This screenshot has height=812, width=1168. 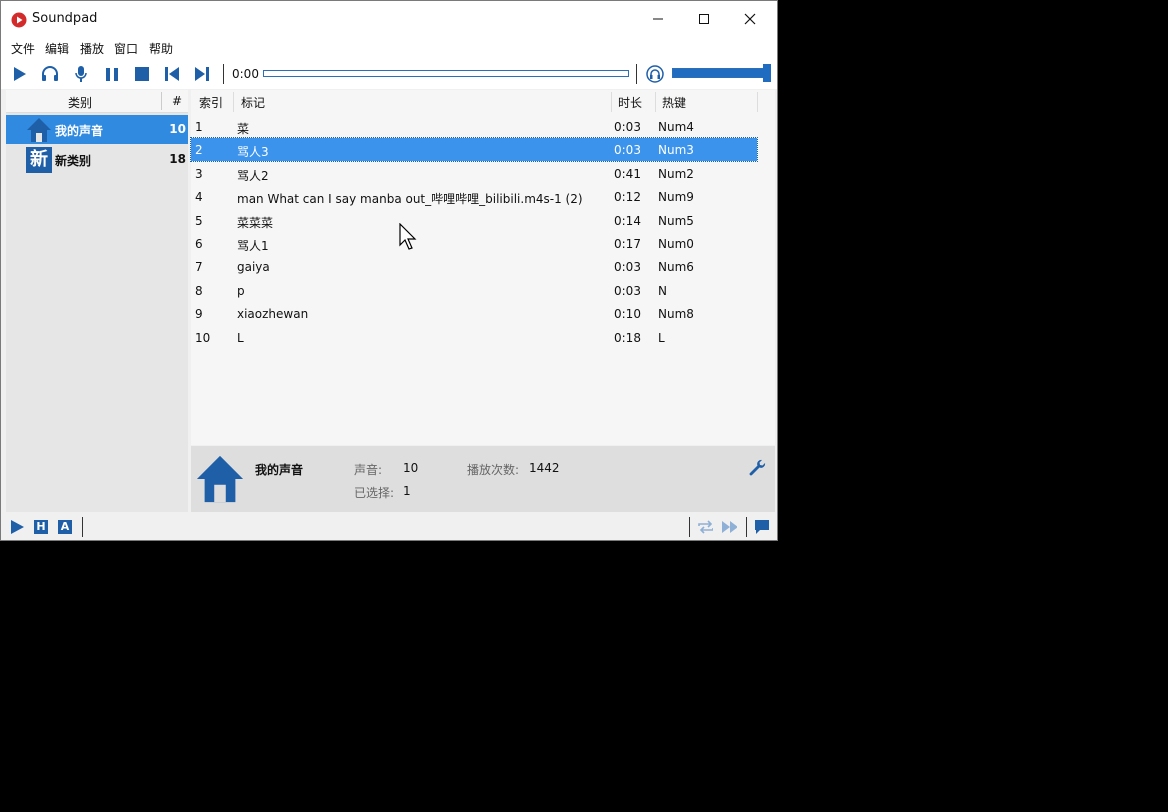 I want to click on sound-hotkey: Num0, so click(x=676, y=244).